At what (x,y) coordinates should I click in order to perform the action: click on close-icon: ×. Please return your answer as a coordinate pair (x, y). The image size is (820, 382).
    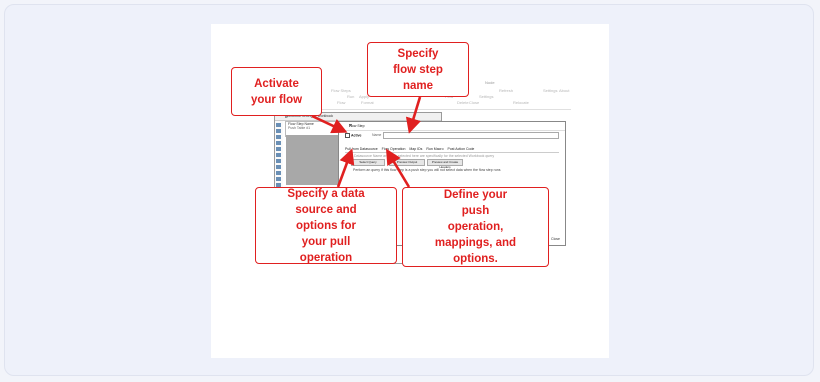
    Looking at the image, I should click on (454, 126).